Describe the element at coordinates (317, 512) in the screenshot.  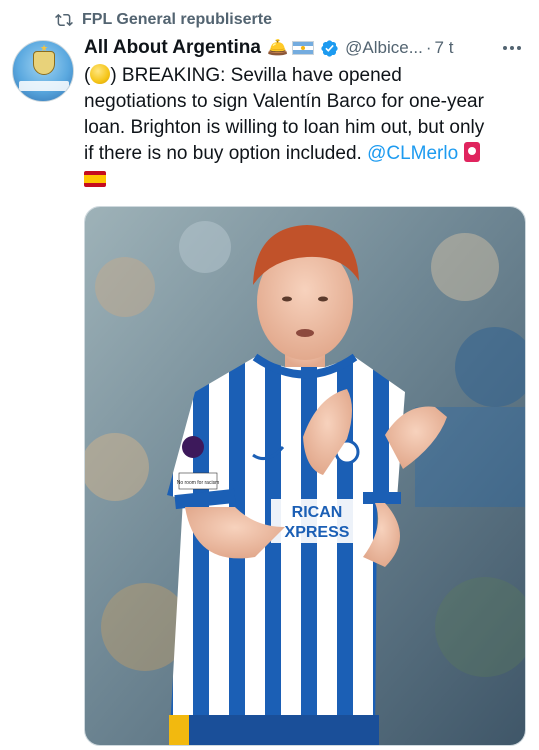
I see `sponsor-text-1: RICAN` at that location.